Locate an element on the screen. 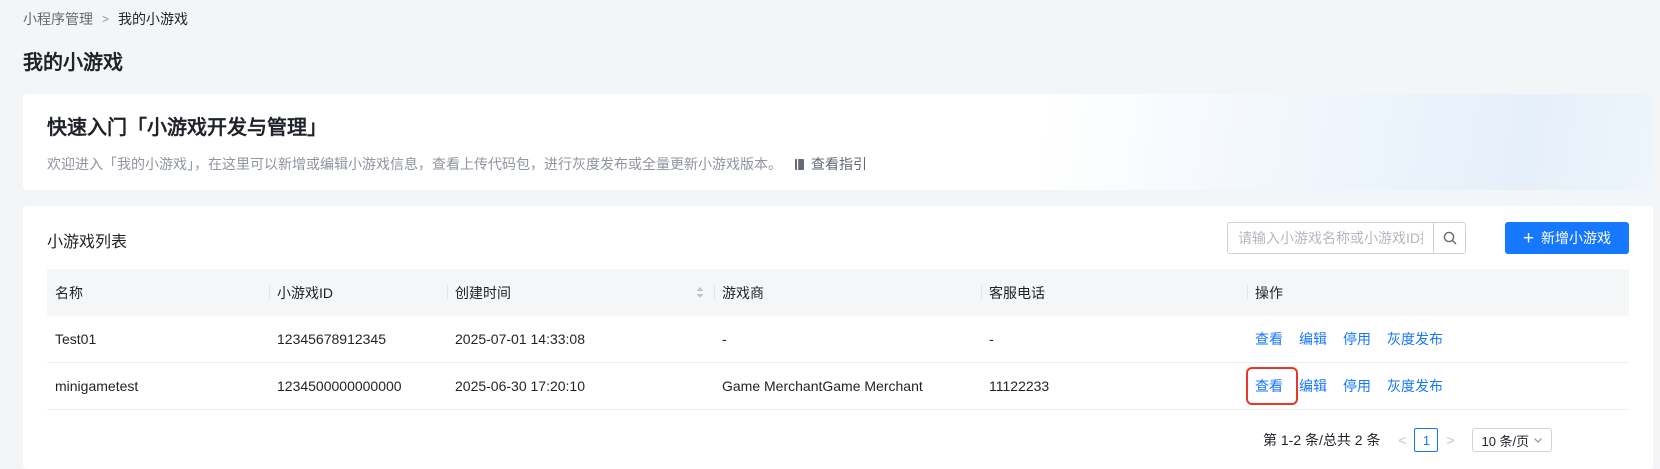 This screenshot has height=469, width=1660. list-title: 小游戏列表 is located at coordinates (87, 242).